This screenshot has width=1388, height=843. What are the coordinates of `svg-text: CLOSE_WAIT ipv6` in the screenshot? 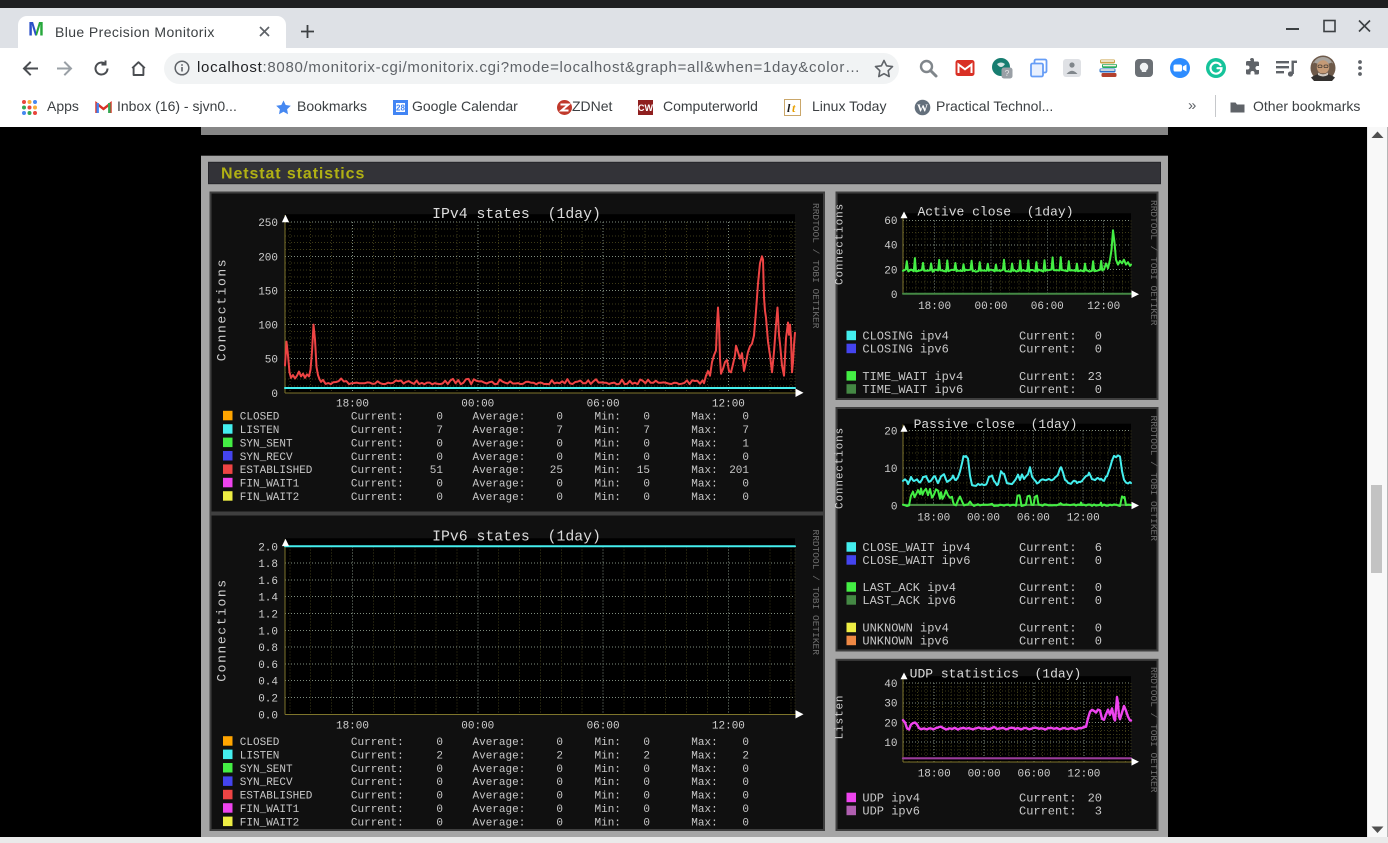 It's located at (916, 561).